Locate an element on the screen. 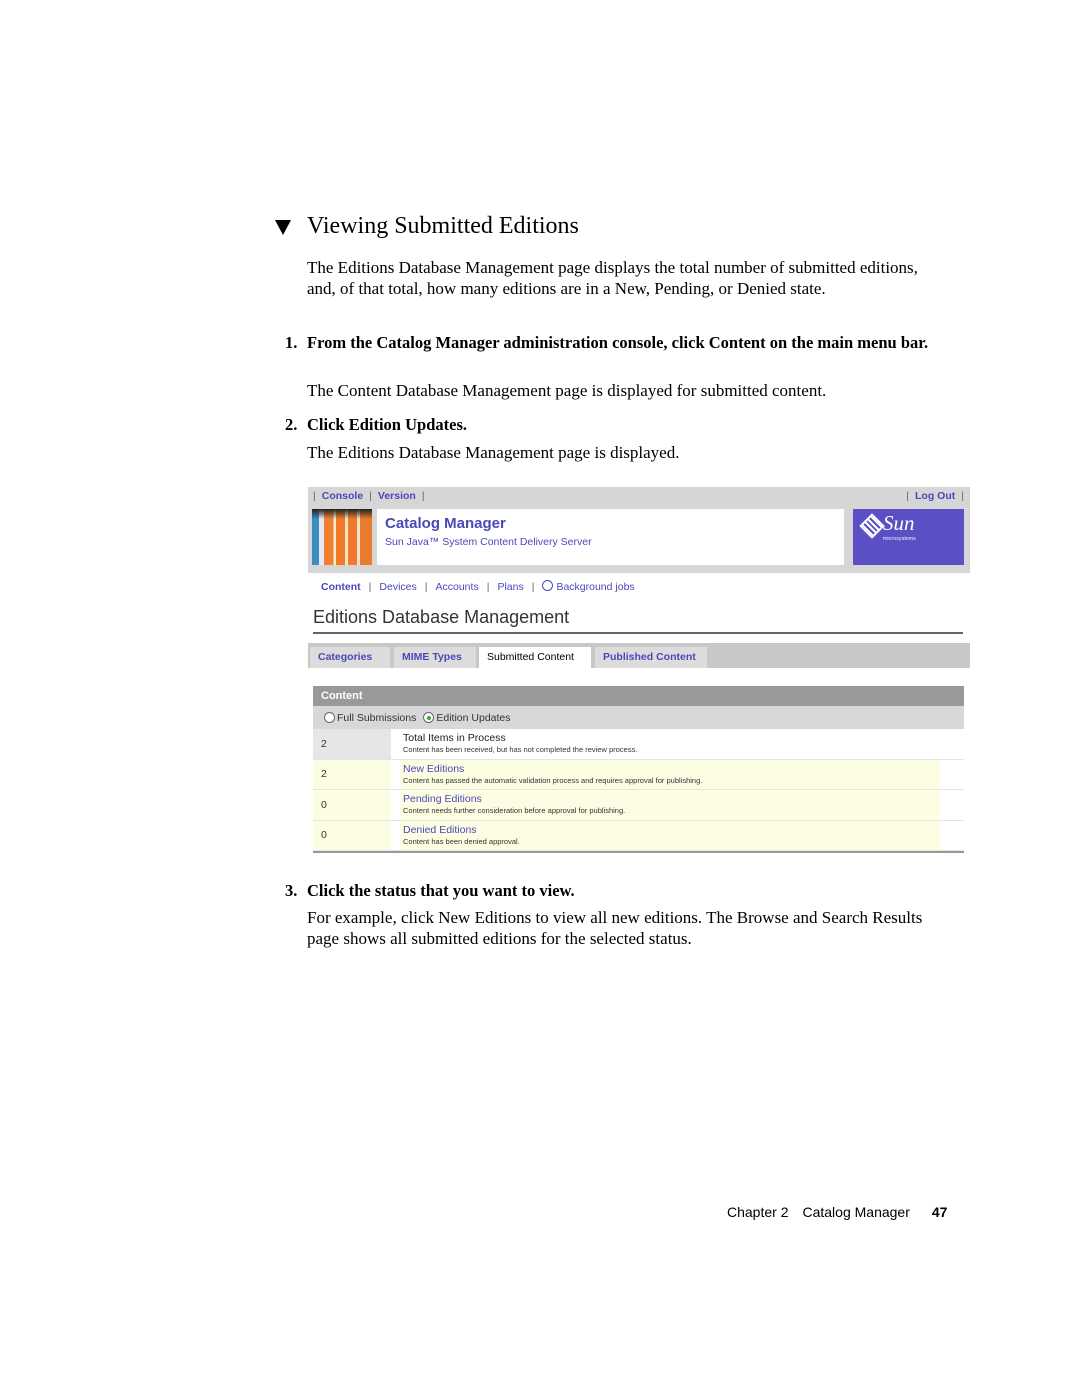 Image resolution: width=1080 pixels, height=1397 pixels. step-text: Click Edition Updates. is located at coordinates (387, 424).